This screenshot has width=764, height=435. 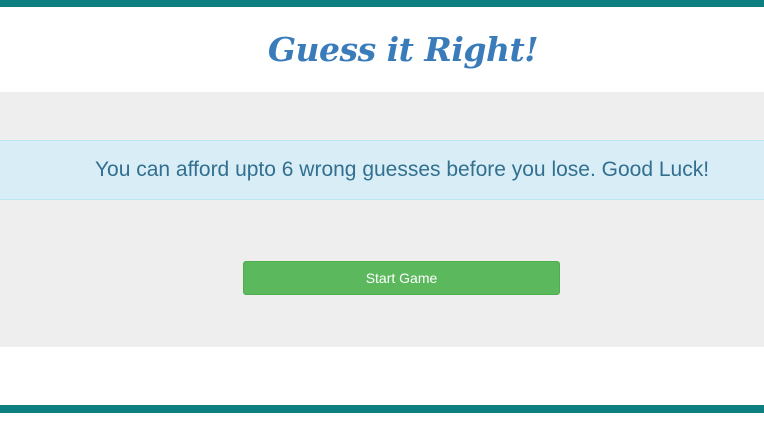 I want to click on top-accent-bar, so click(x=382, y=3).